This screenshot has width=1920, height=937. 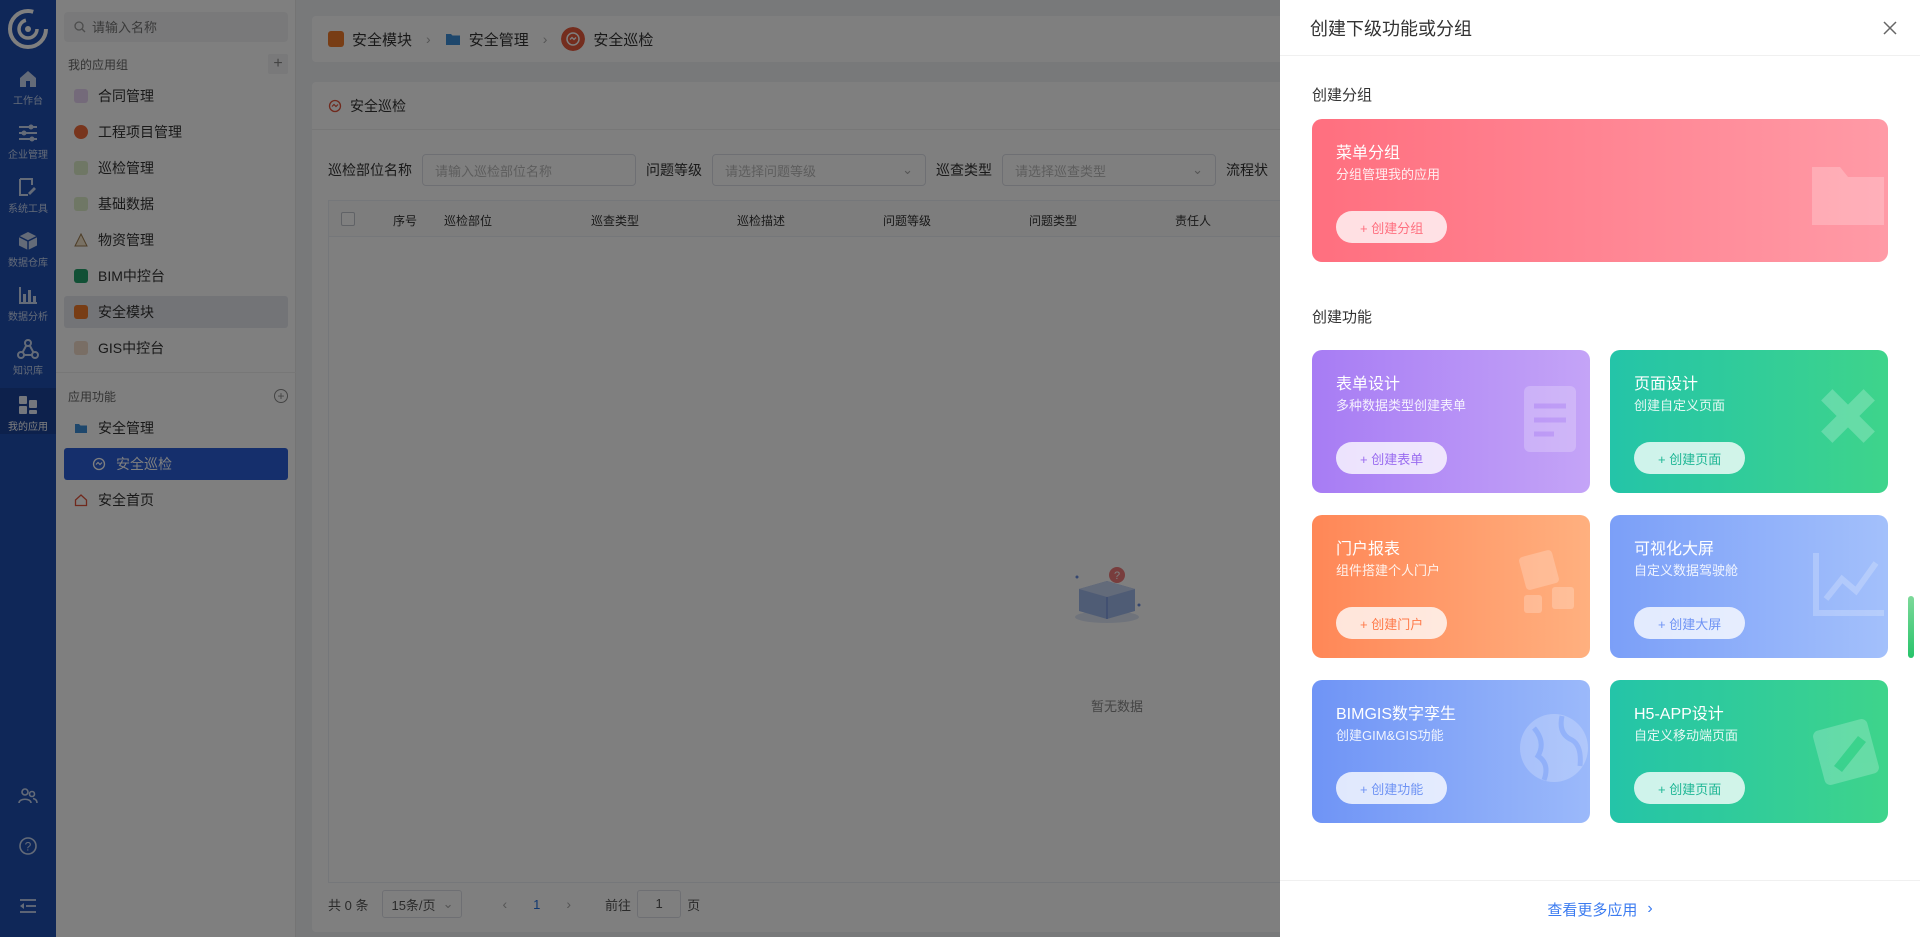 What do you see at coordinates (1368, 384) in the screenshot?
I see `card-title: 表单设计` at bounding box center [1368, 384].